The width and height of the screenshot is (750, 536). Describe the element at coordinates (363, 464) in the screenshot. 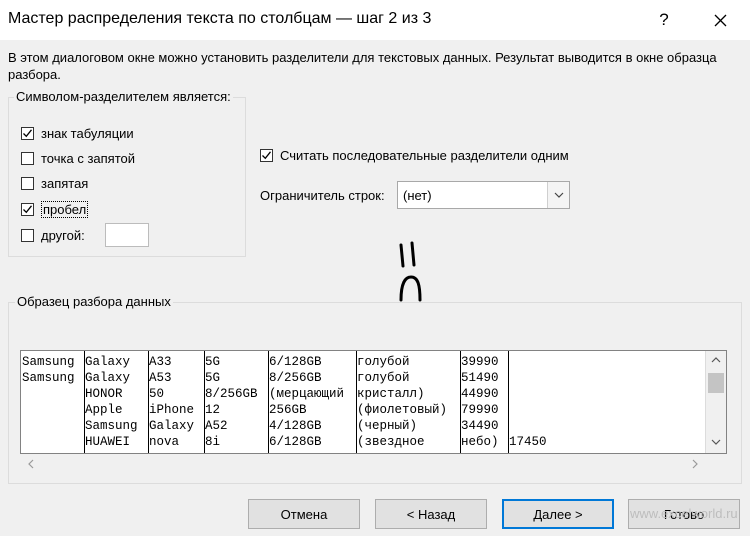

I see `horizontal-scrollbar` at that location.